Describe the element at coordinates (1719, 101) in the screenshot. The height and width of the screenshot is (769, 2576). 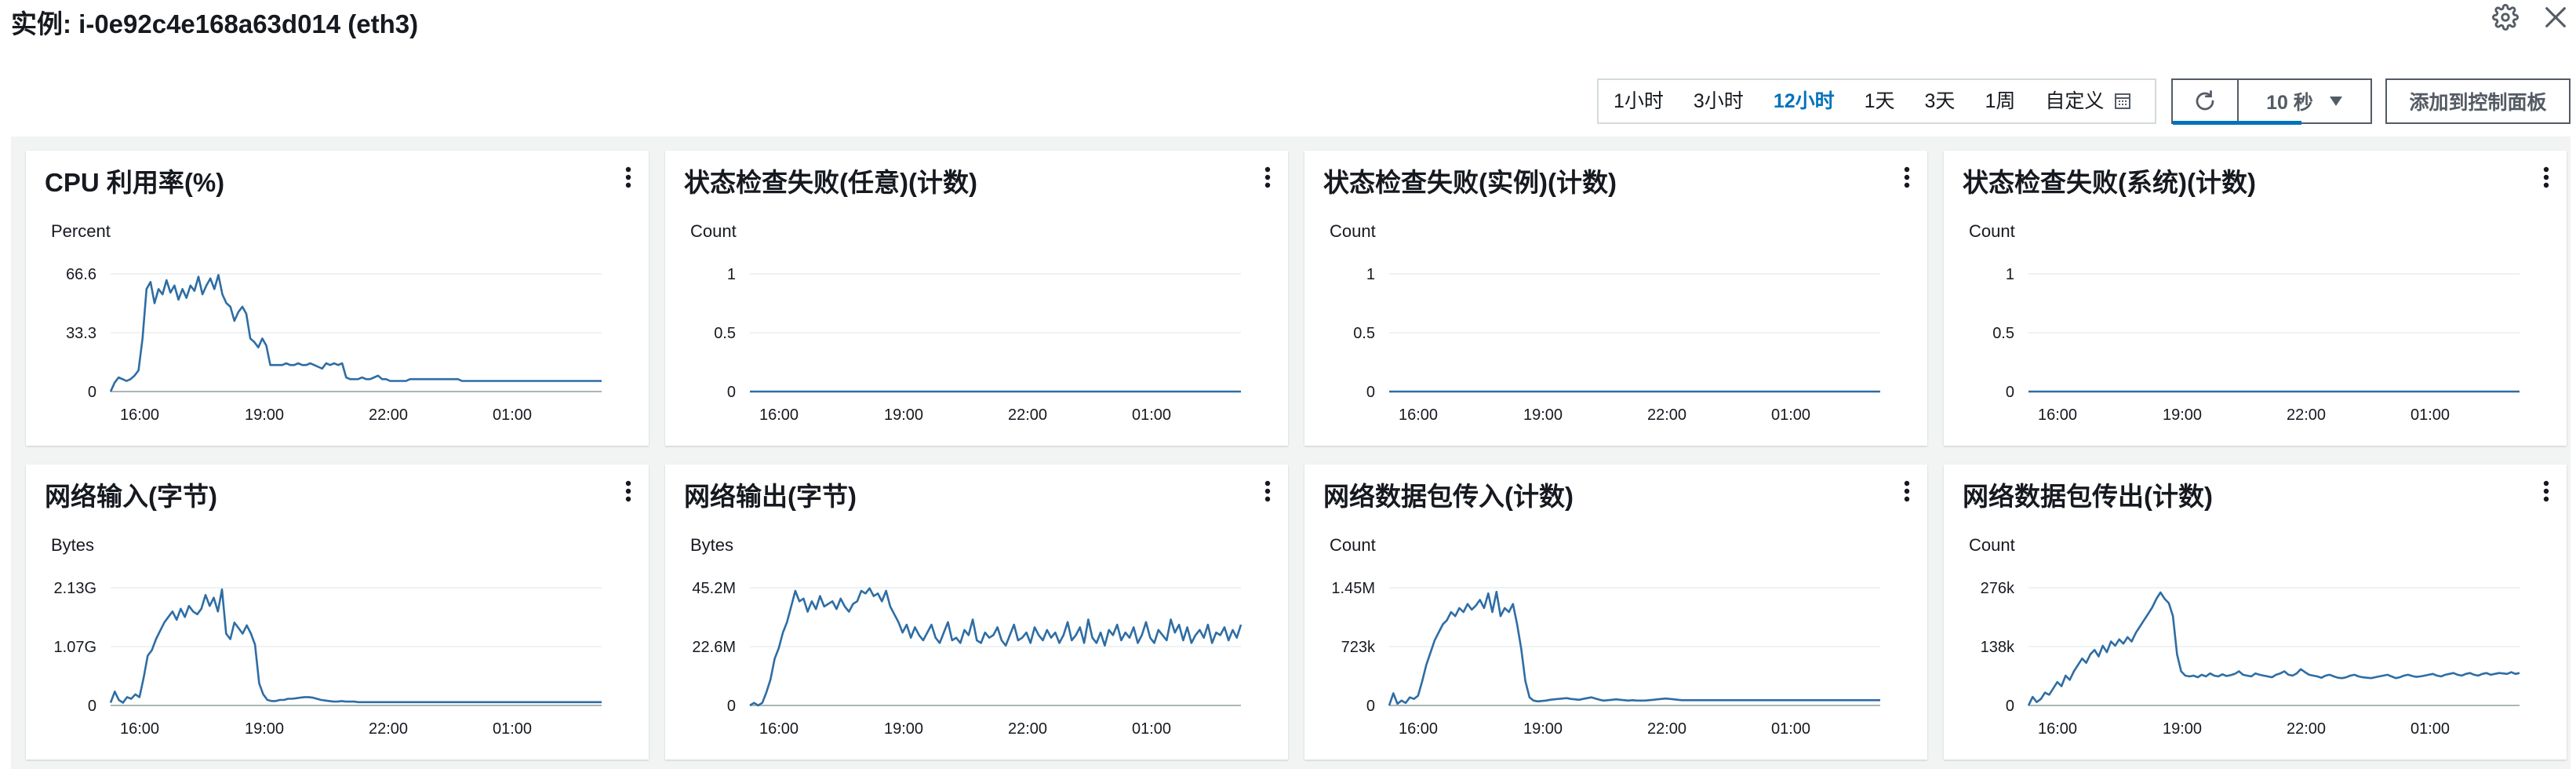
I see `range-3h: 3小时` at that location.